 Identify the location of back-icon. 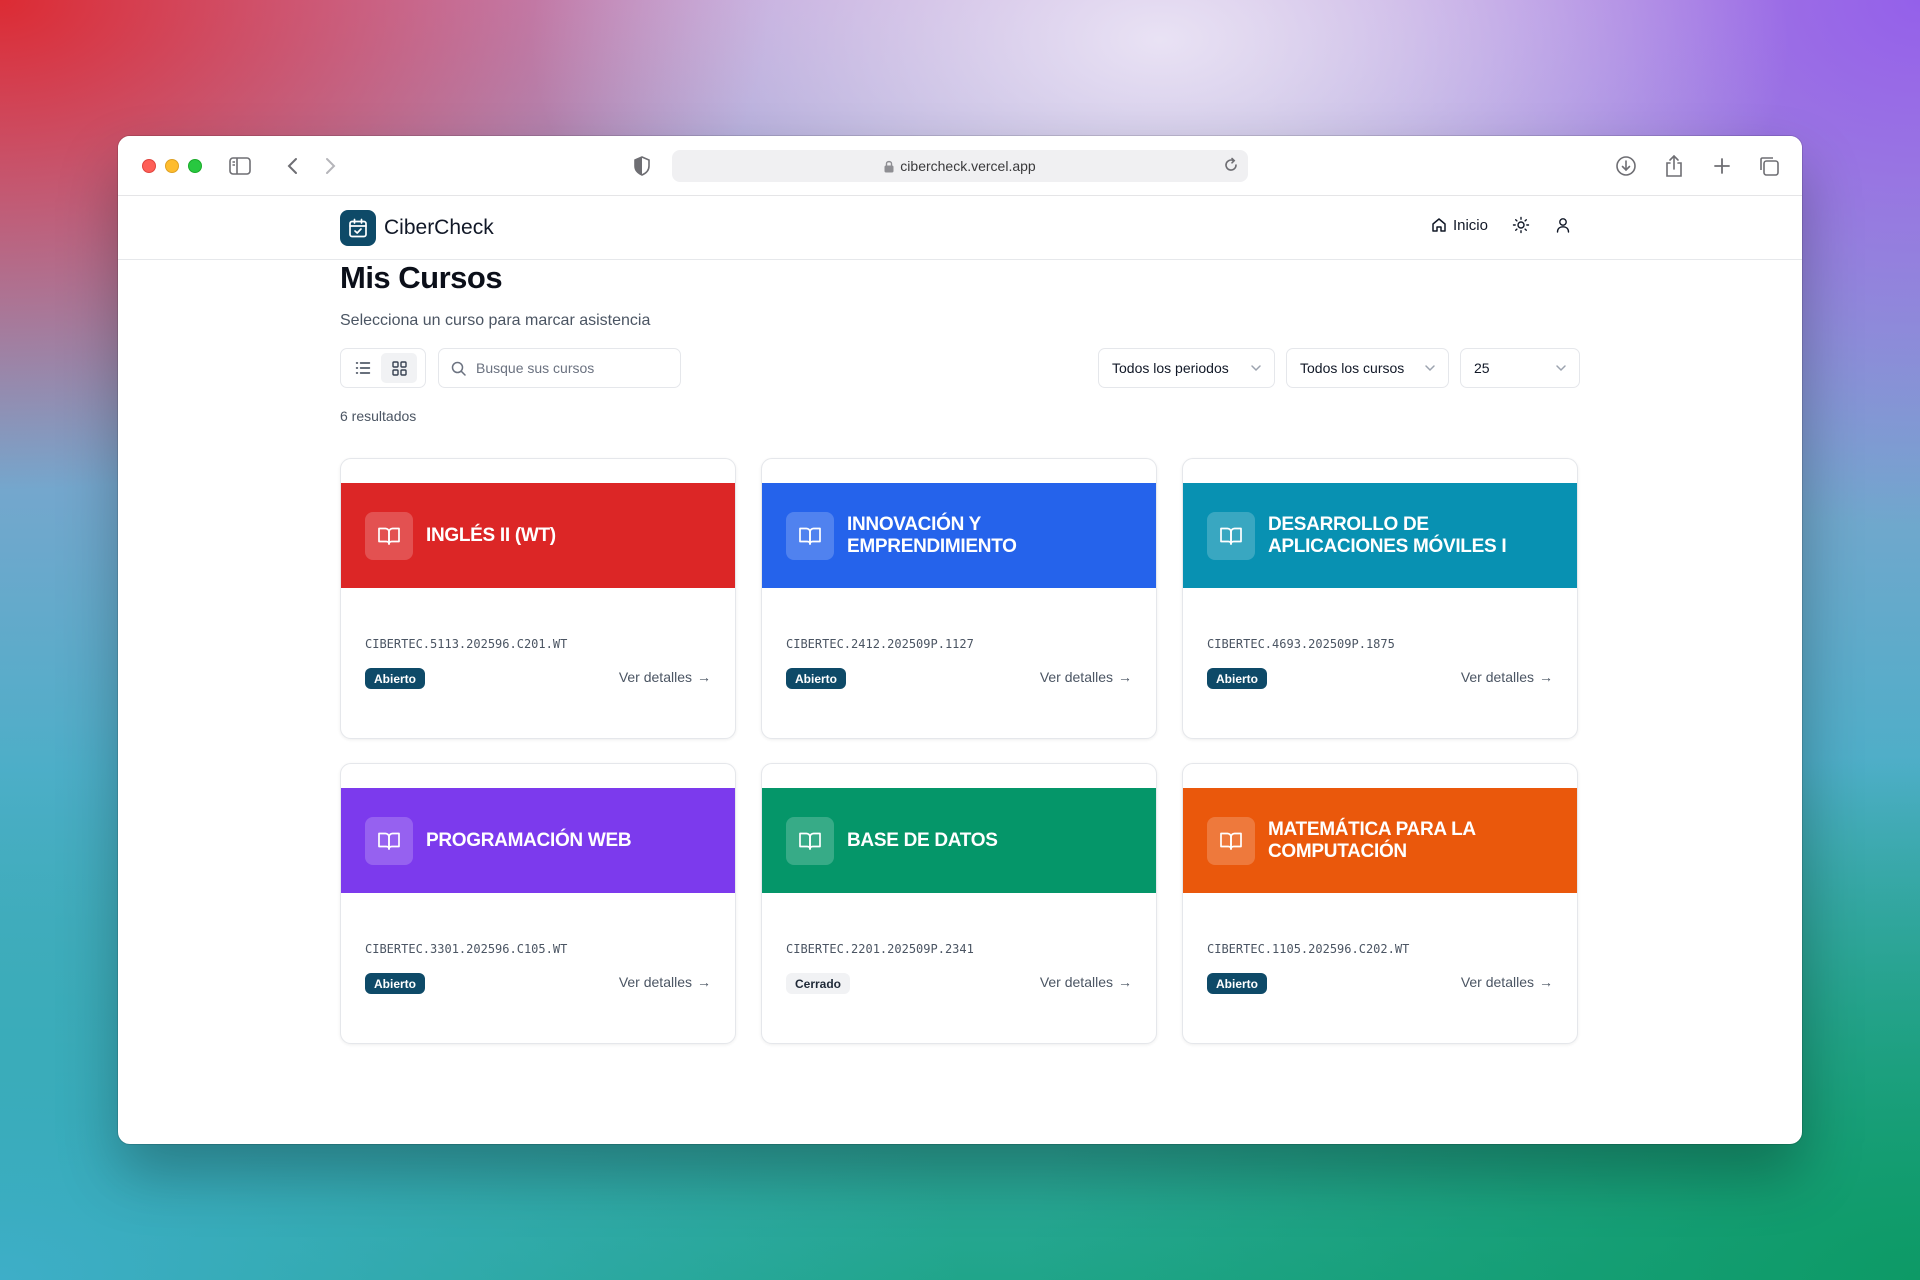
(293, 166).